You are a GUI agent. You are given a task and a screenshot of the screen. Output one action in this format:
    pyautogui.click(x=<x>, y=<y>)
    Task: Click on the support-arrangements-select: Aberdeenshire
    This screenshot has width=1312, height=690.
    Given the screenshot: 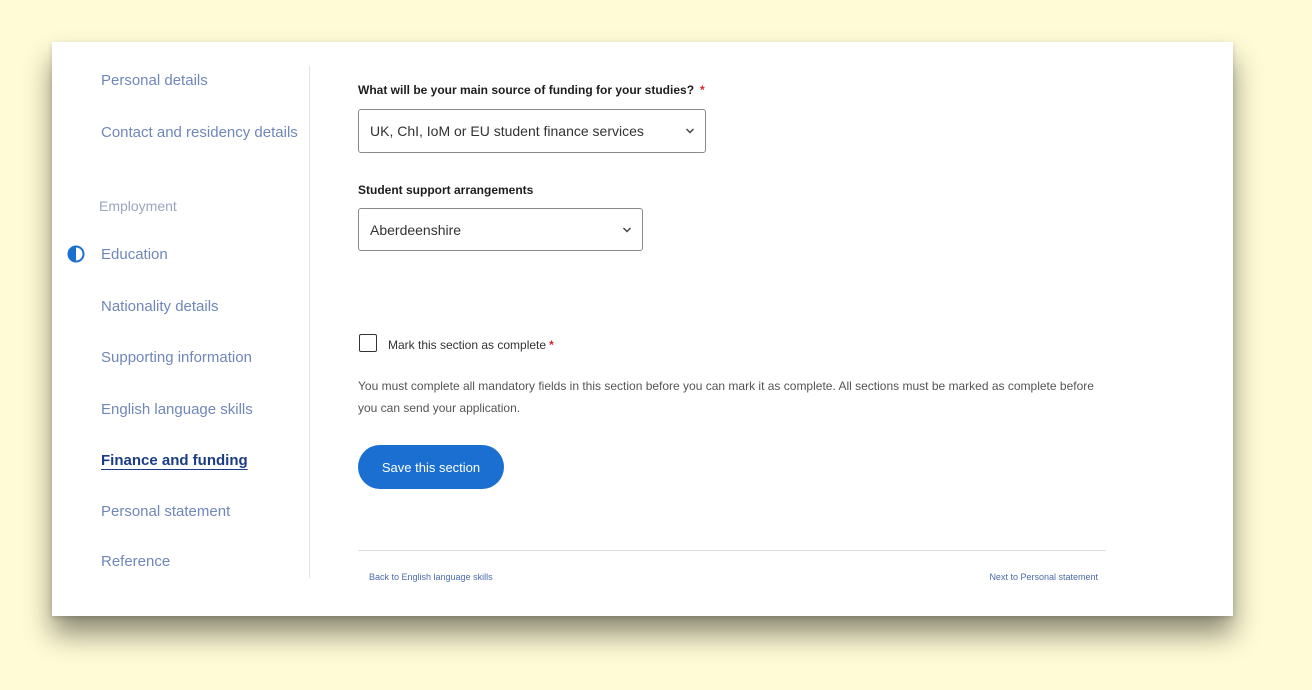 What is the action you would take?
    pyautogui.click(x=500, y=229)
    